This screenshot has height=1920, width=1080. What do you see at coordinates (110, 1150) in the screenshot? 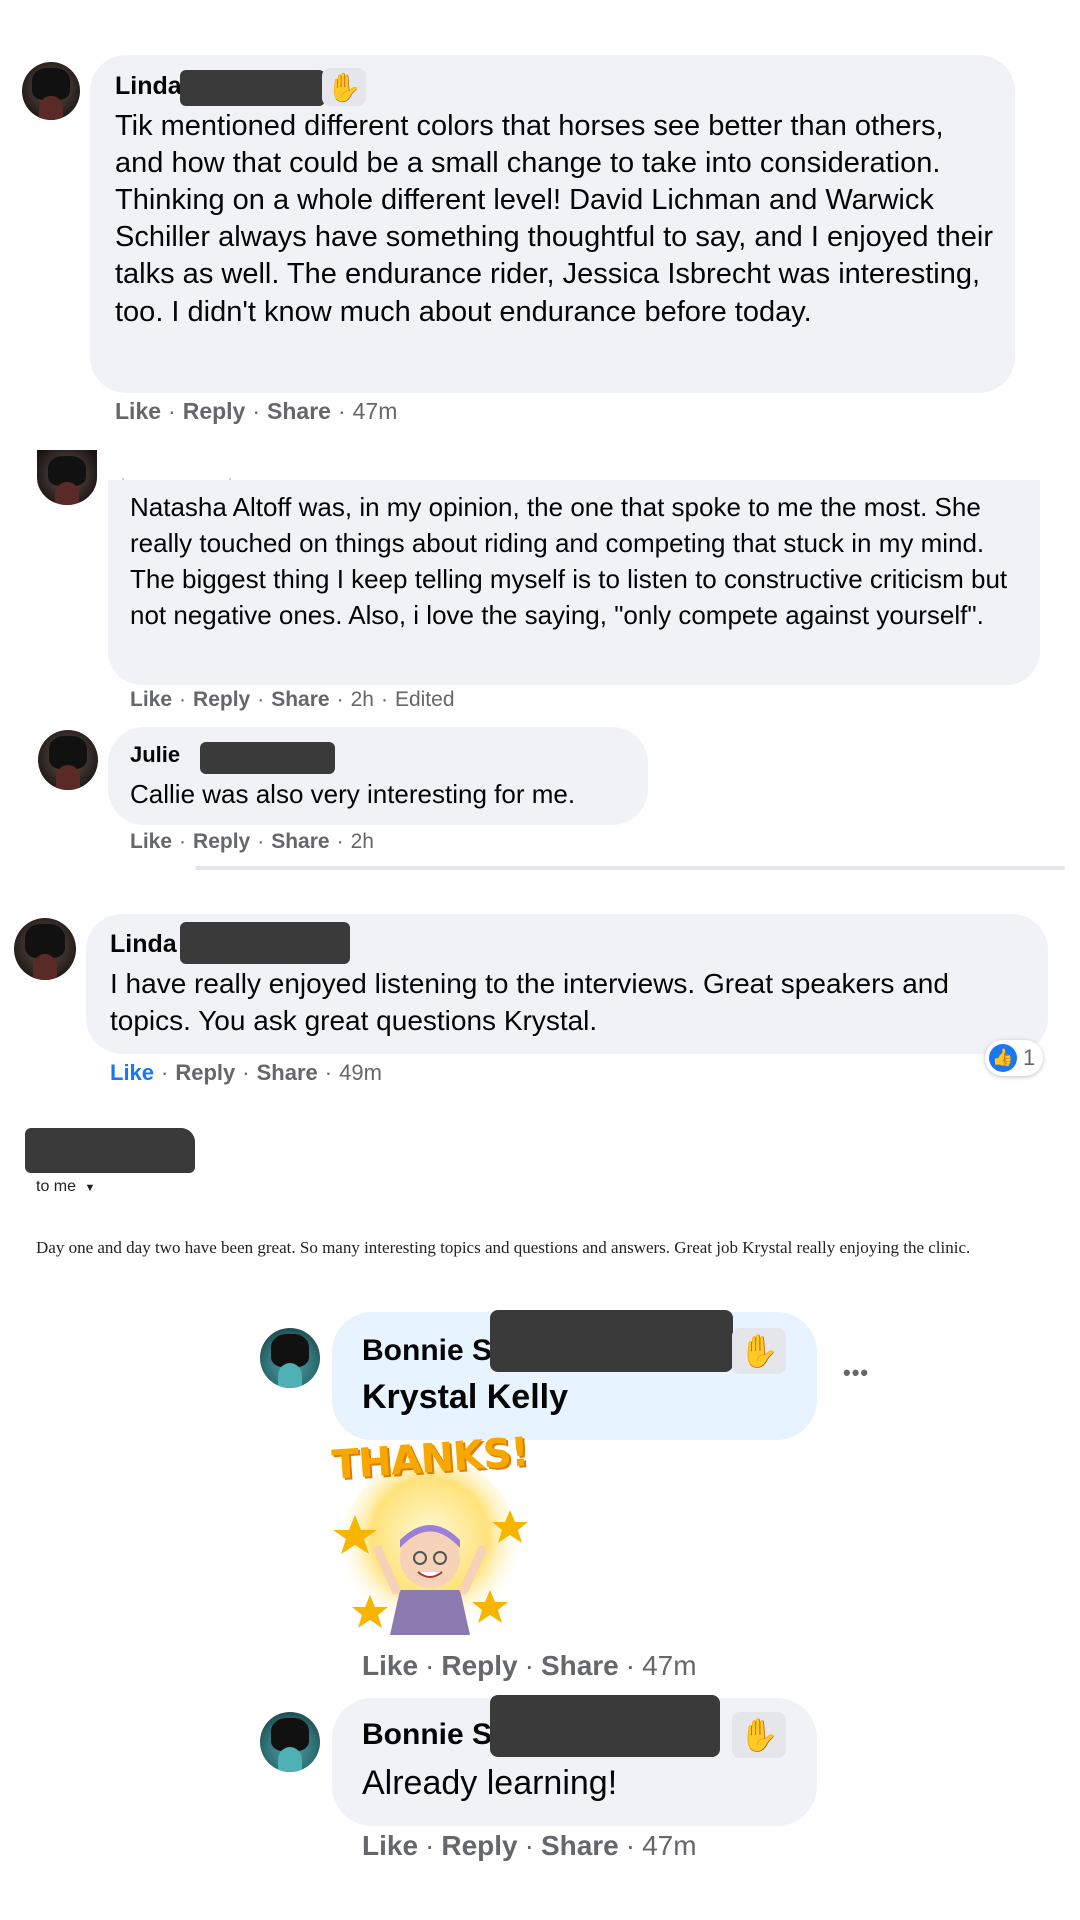
I see `redacted-sender` at bounding box center [110, 1150].